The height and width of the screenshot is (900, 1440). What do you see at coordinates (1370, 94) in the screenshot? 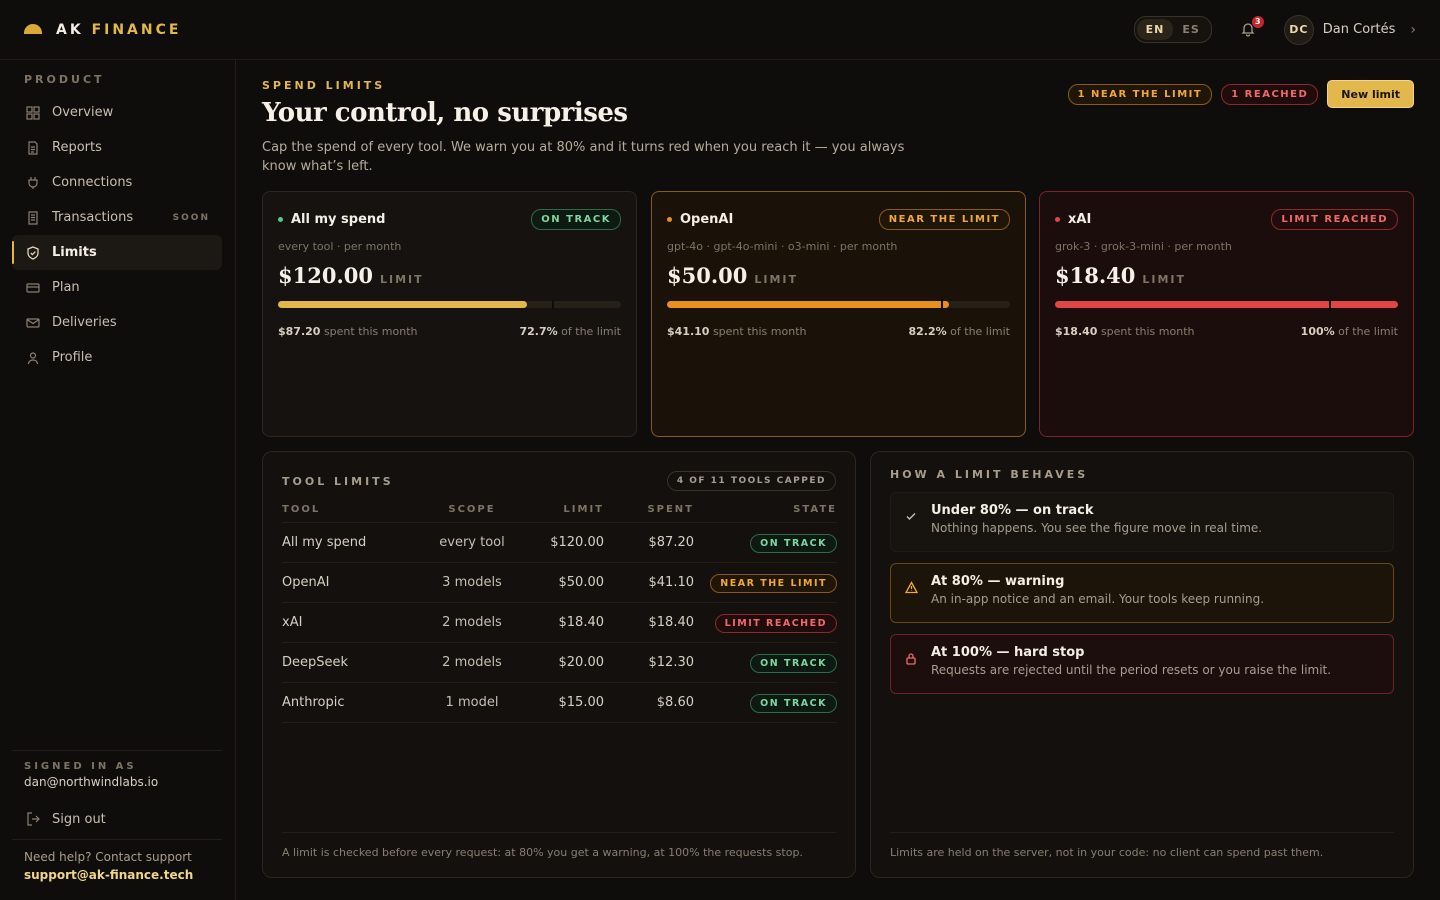
I see `new-limit-button: New limit` at bounding box center [1370, 94].